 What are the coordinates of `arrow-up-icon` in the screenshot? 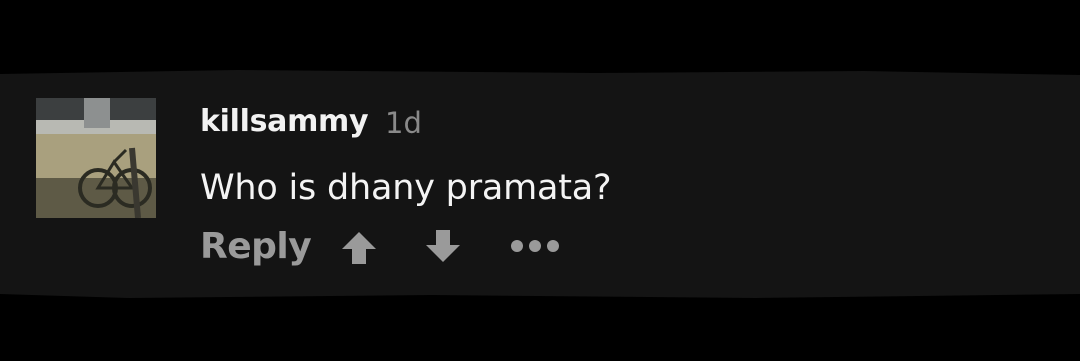 It's located at (359, 248).